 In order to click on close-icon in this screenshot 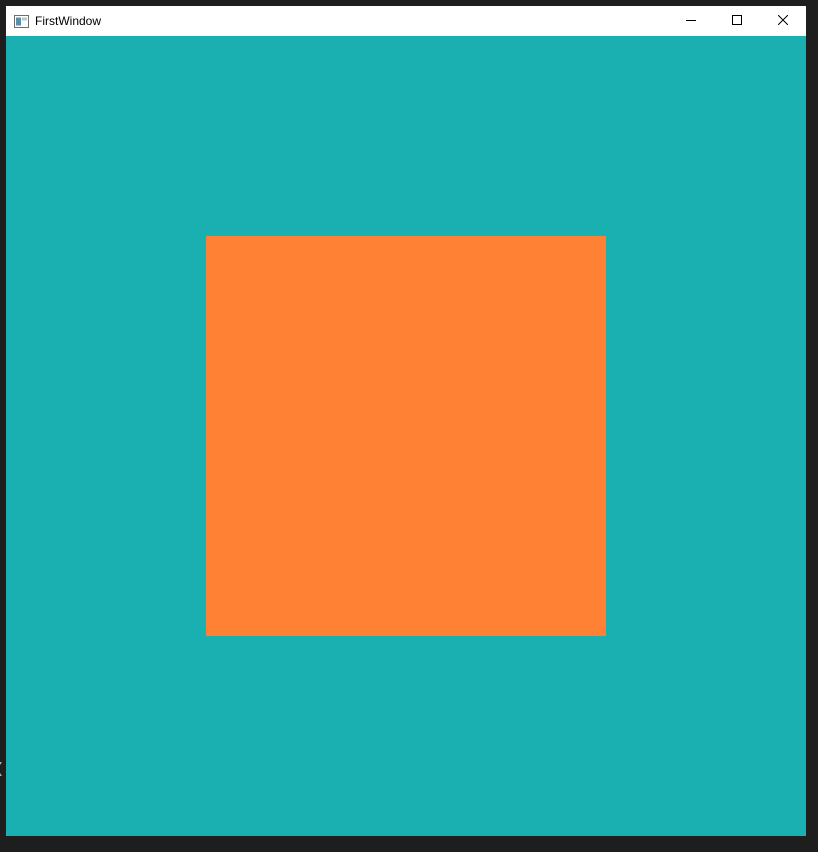, I will do `click(783, 21)`.